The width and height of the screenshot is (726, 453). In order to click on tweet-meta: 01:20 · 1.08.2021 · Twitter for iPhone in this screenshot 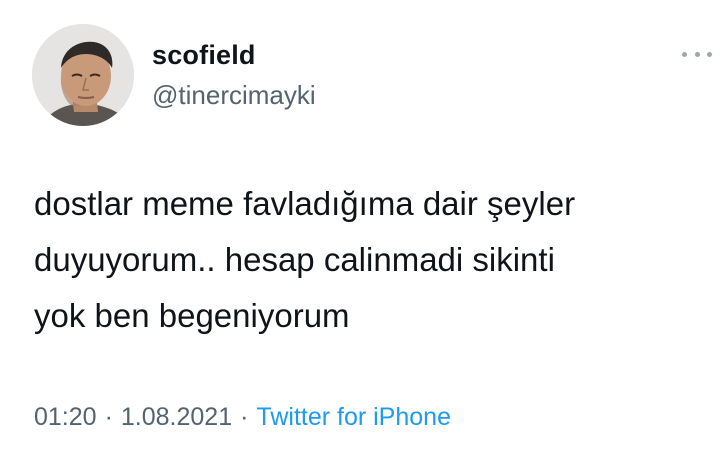, I will do `click(242, 417)`.